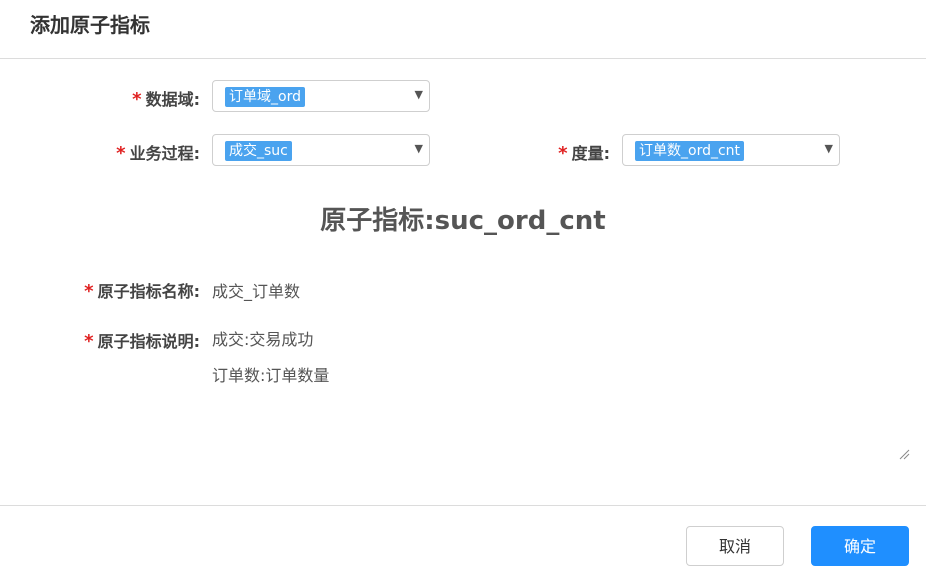  I want to click on dialog-title: 添加原子指标, so click(90, 25).